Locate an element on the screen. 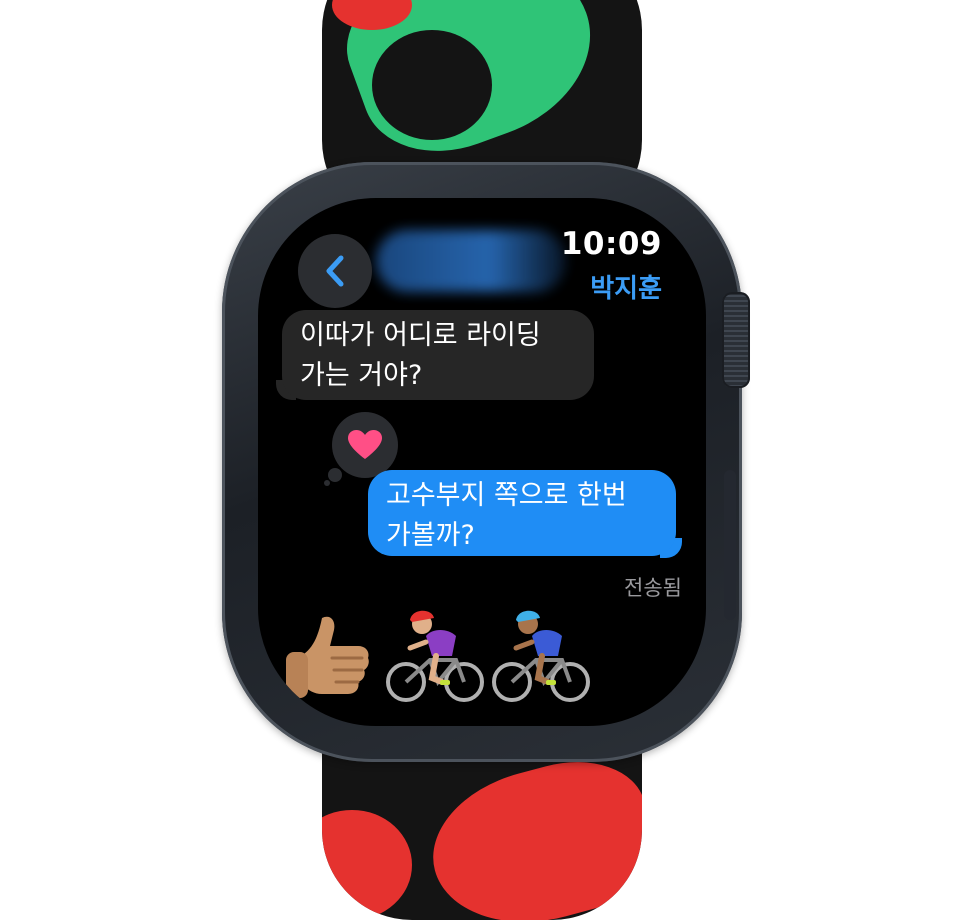 The width and height of the screenshot is (960, 920). woman-biking-icon is located at coordinates (436, 656).